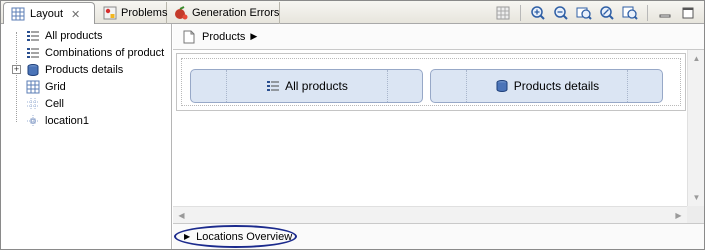 The height and width of the screenshot is (250, 705). I want to click on generation-errors-icon, so click(181, 13).